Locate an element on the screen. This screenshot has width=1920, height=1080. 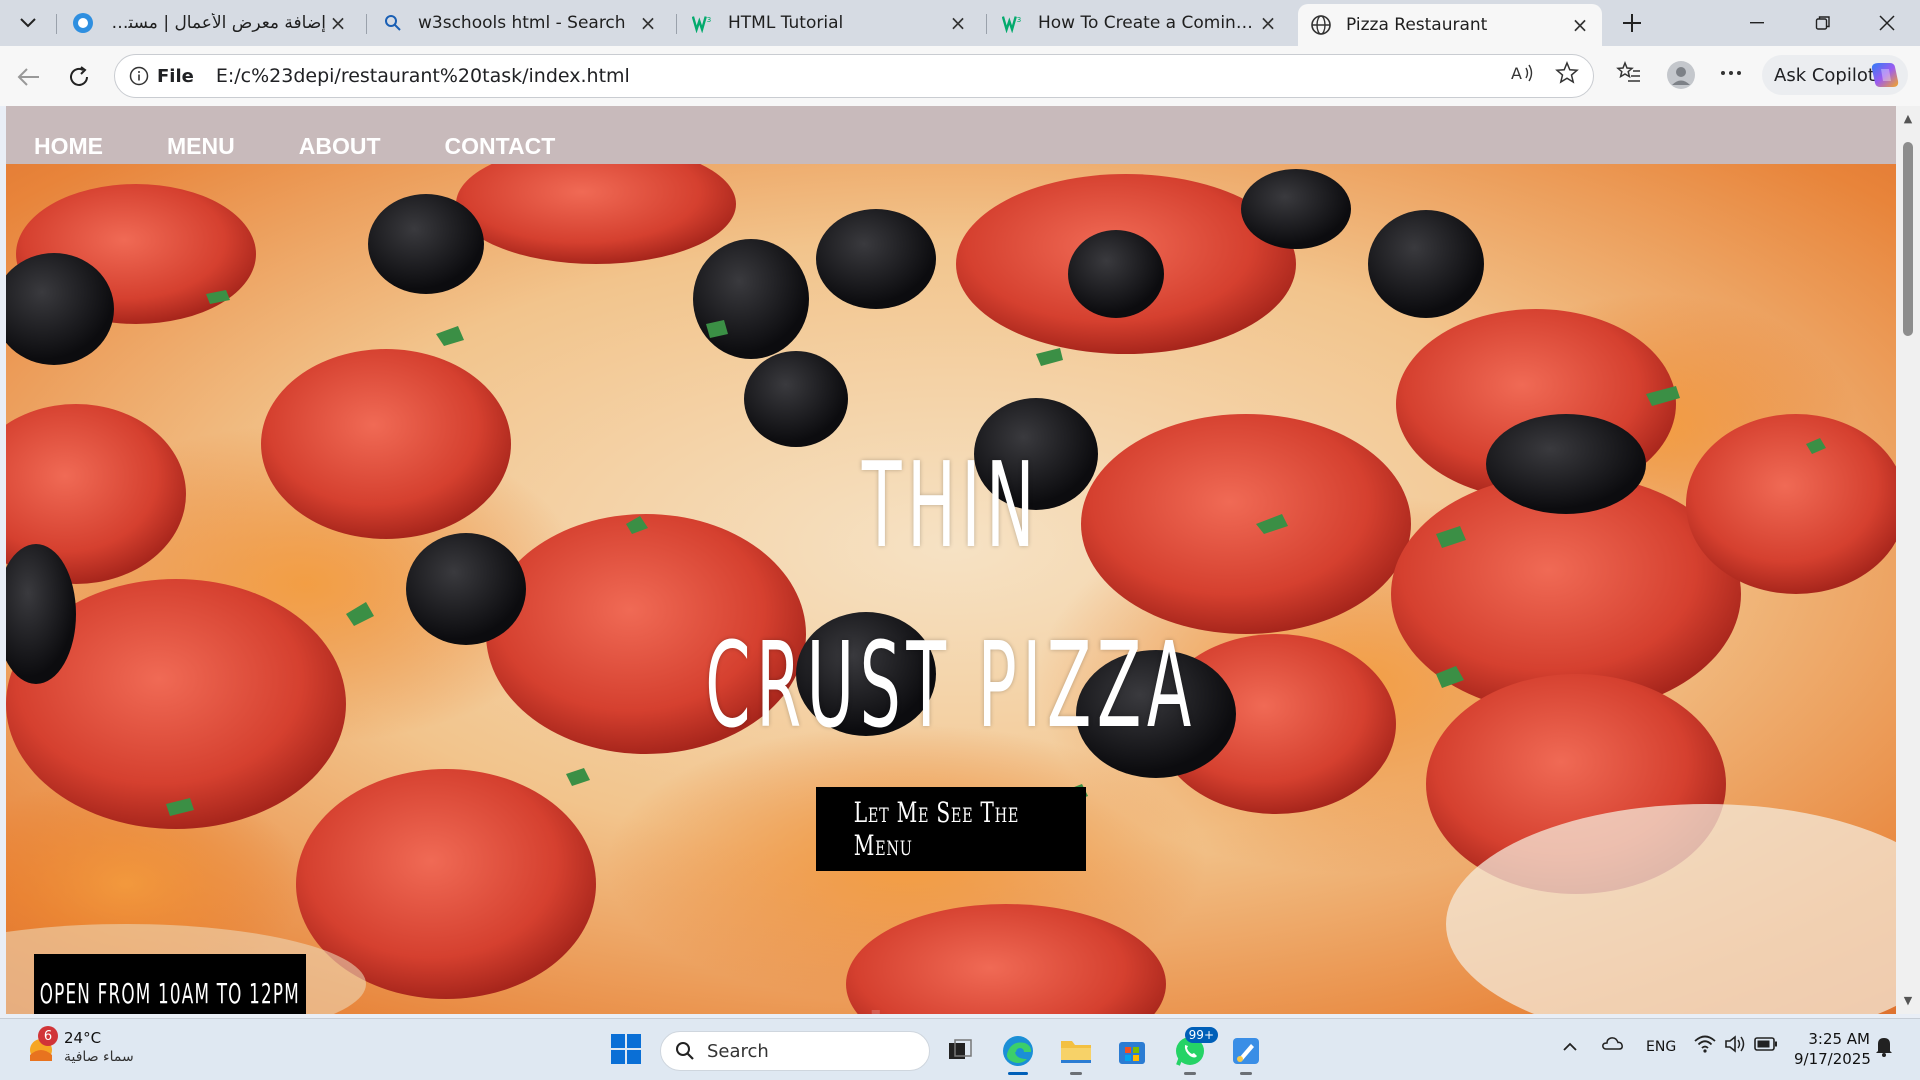
star-icon is located at coordinates (1567, 72).